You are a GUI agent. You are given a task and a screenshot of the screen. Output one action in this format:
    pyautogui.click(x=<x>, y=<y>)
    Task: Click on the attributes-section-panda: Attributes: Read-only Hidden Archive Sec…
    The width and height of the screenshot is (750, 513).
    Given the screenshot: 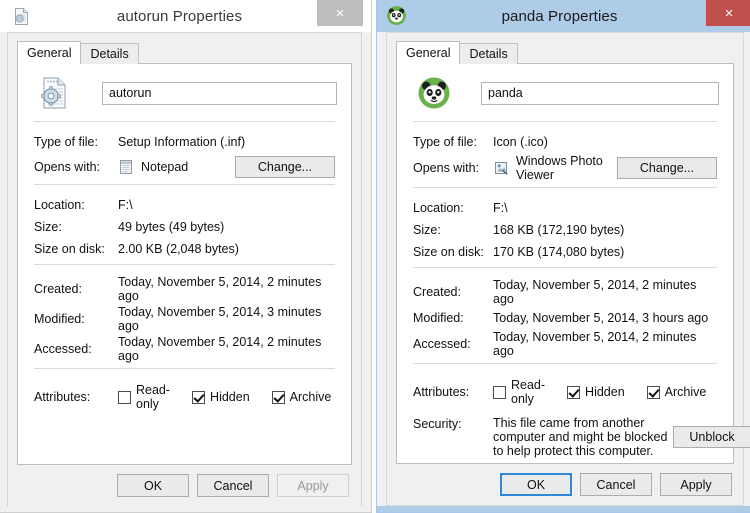 What is the action you would take?
    pyautogui.click(x=573, y=413)
    